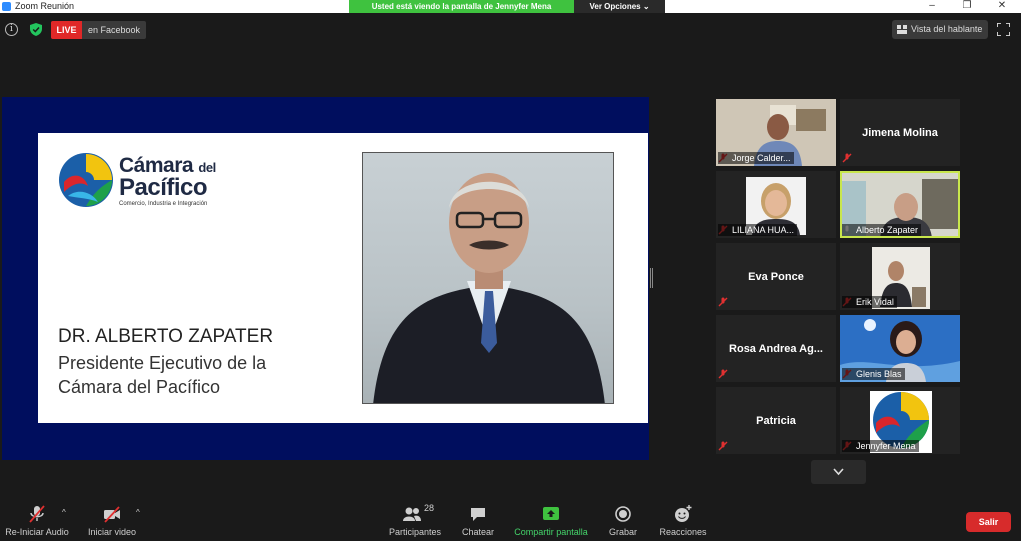 This screenshot has height=541, width=1021. I want to click on muted-microphone-icon, so click(37, 514).